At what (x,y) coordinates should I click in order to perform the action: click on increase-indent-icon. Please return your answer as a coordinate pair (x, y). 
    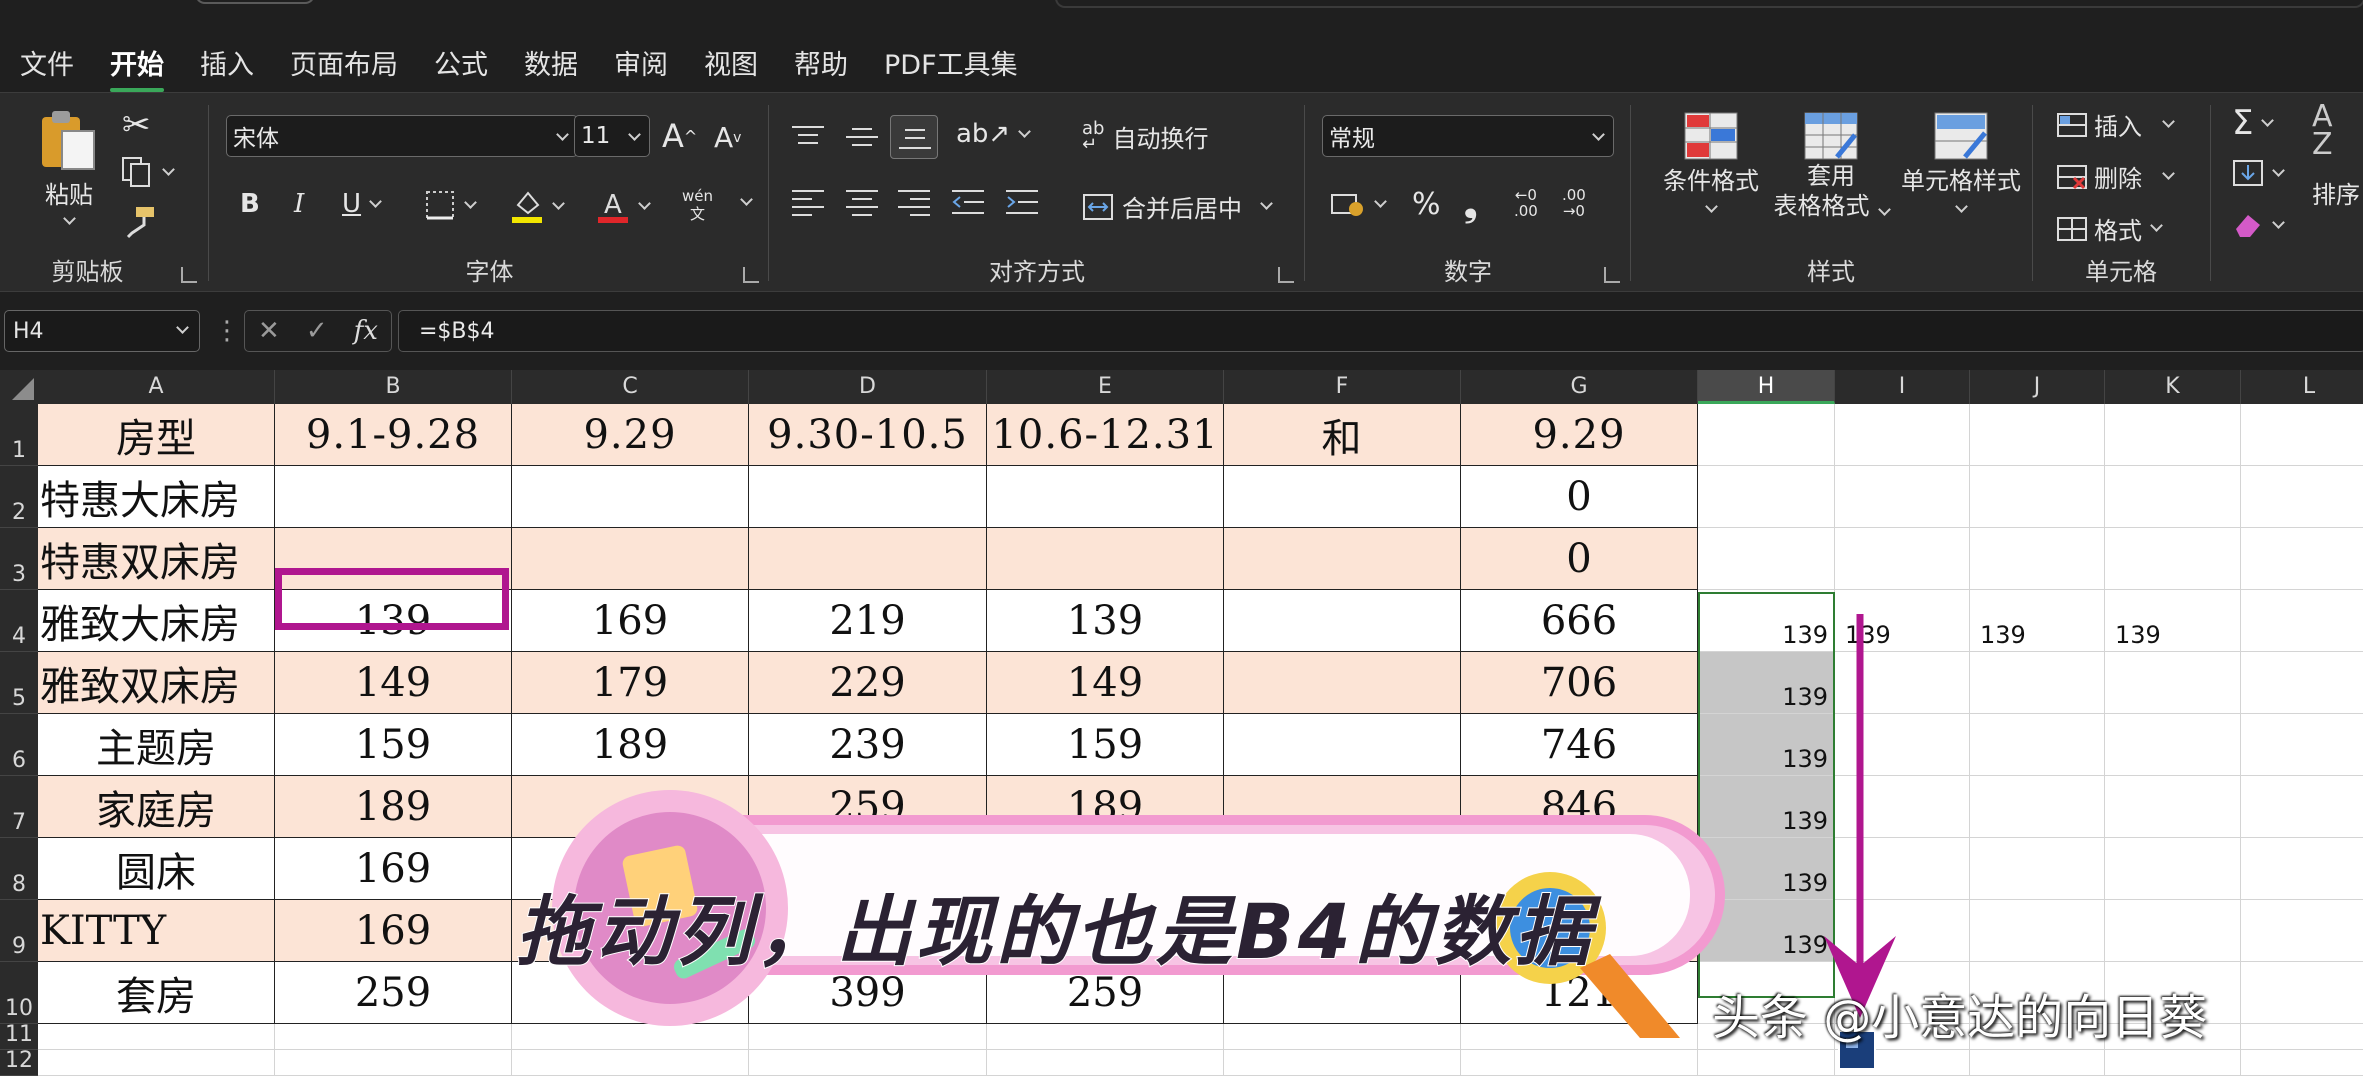
    Looking at the image, I should click on (1022, 202).